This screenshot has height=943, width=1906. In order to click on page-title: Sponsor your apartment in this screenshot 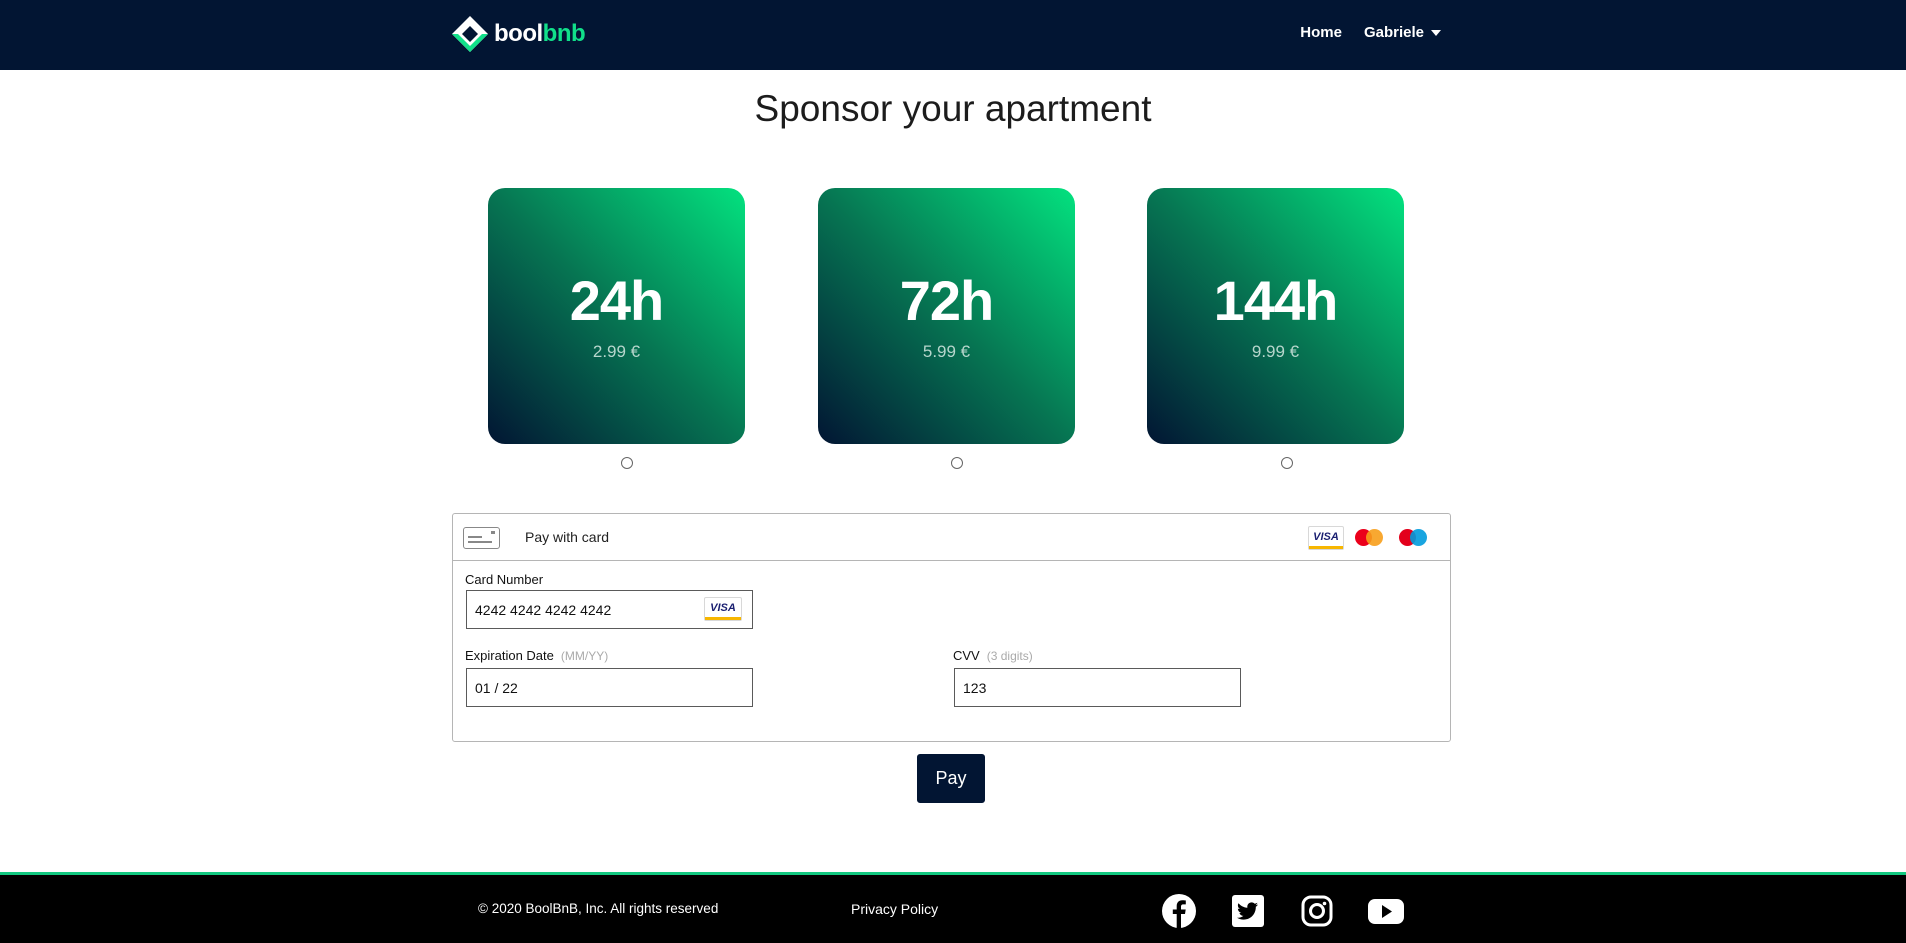, I will do `click(953, 108)`.